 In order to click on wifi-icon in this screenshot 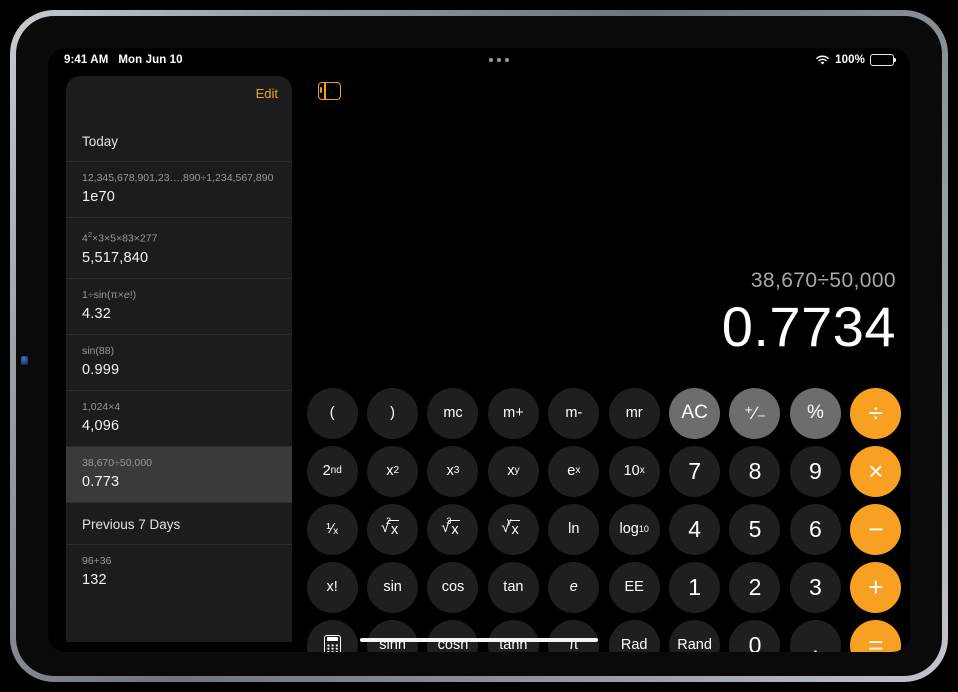, I will do `click(822, 60)`.